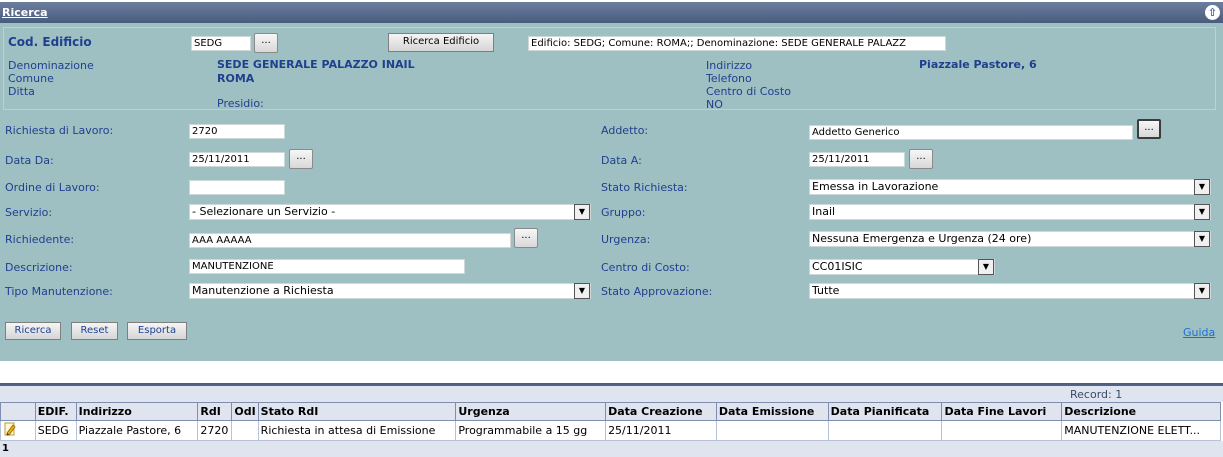 Image resolution: width=1223 pixels, height=457 pixels. What do you see at coordinates (626, 239) in the screenshot?
I see `urgenza-label: Urgenza:` at bounding box center [626, 239].